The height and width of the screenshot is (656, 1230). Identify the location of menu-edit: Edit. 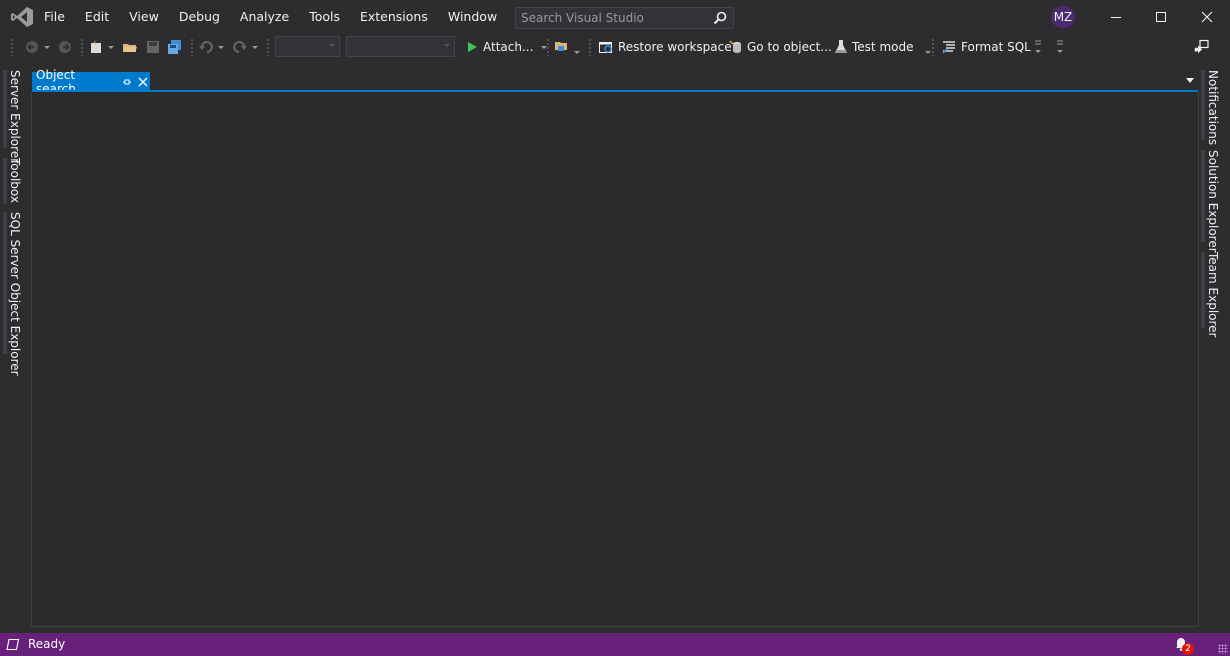
(97, 17).